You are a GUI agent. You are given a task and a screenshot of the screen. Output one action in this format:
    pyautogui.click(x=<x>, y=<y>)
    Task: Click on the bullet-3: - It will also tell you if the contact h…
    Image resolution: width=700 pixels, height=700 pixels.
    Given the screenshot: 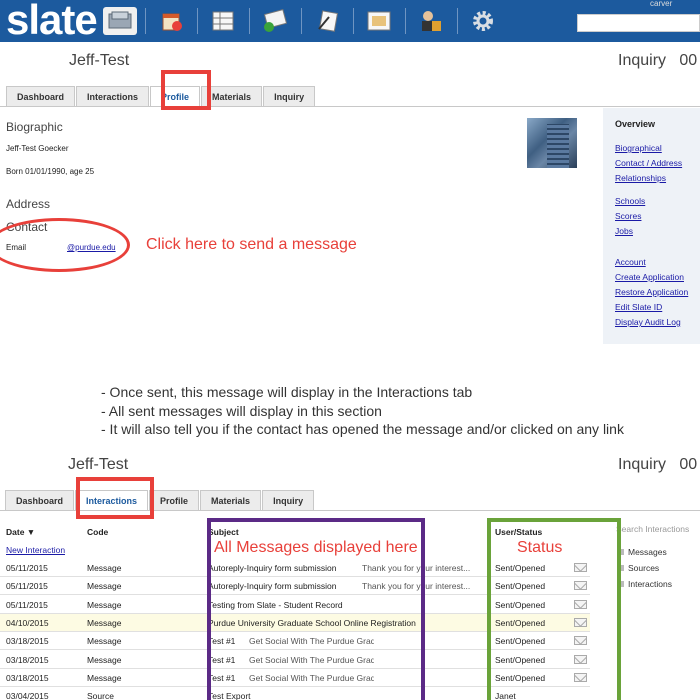 What is the action you would take?
    pyautogui.click(x=362, y=429)
    